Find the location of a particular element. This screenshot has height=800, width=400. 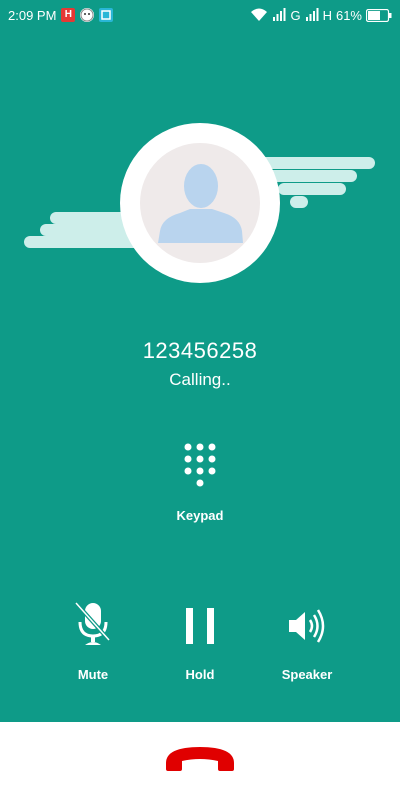

person-icon is located at coordinates (200, 203).